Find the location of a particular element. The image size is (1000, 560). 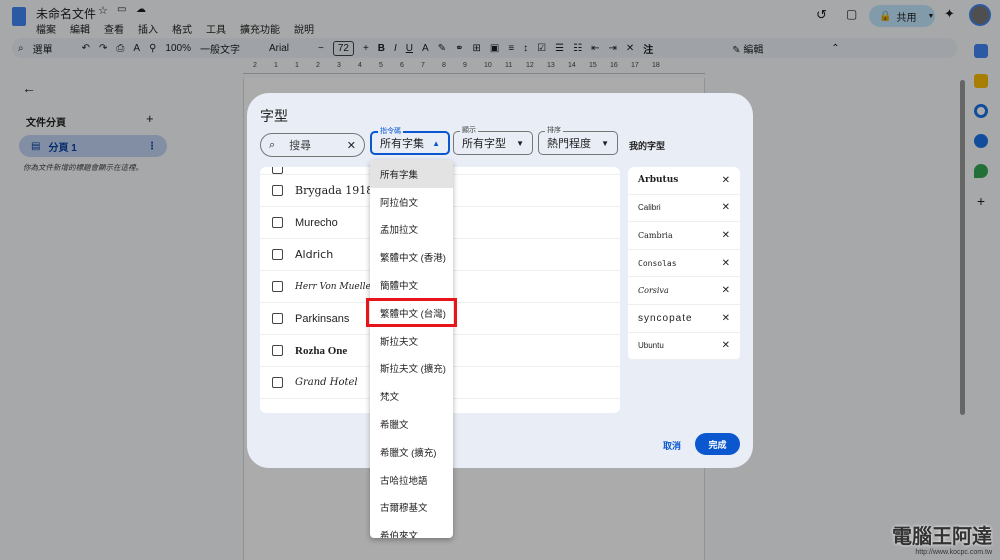

dropdown-option: 繁體中文 (香港) is located at coordinates (411, 257).